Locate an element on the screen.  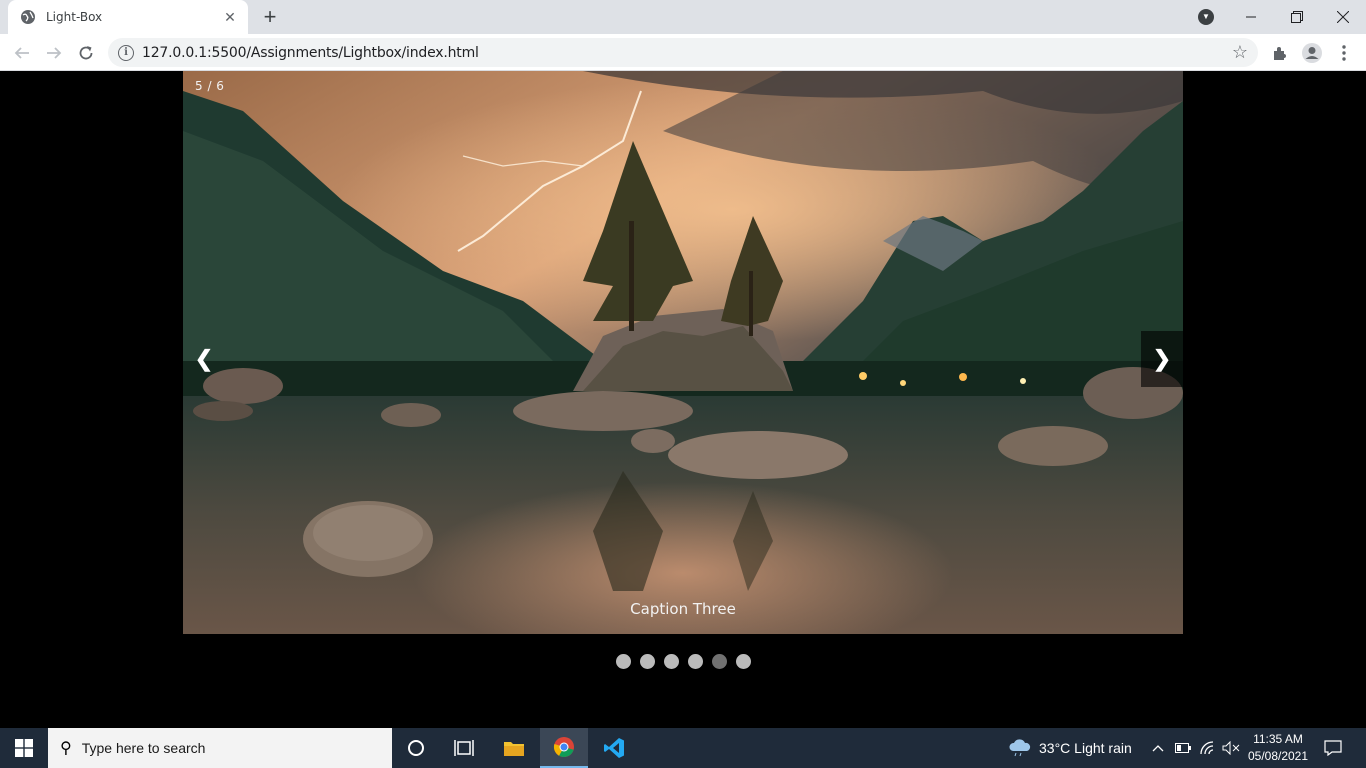
new-tab-button: + is located at coordinates (270, 17).